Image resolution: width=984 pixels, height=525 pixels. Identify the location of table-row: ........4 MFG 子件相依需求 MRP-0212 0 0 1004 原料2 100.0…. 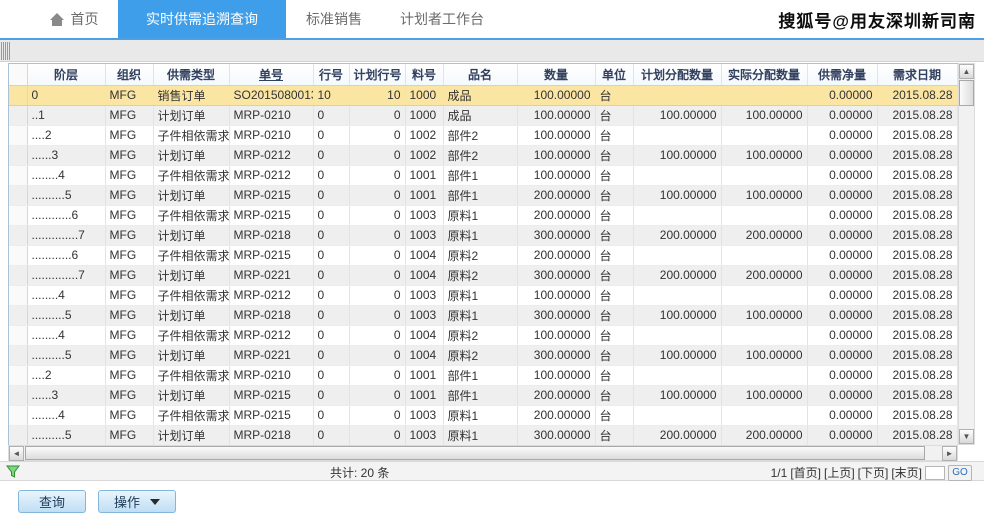
(483, 335).